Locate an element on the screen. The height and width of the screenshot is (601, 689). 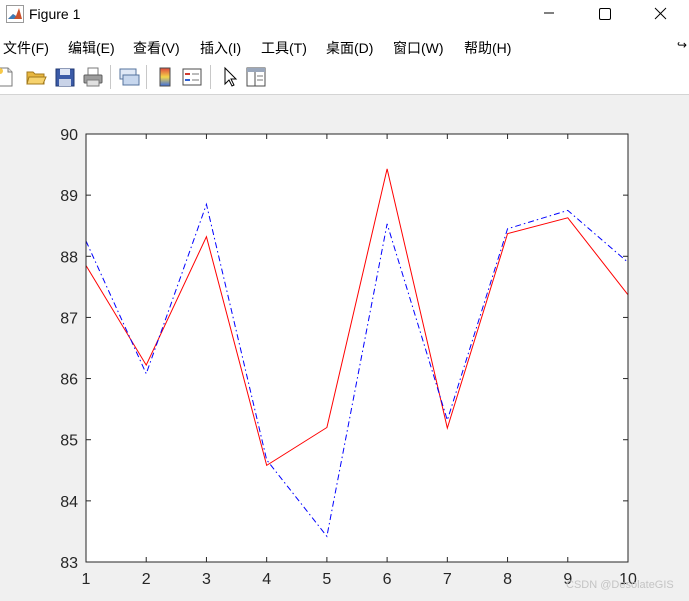
menu-edit: 编辑(E) is located at coordinates (91, 48).